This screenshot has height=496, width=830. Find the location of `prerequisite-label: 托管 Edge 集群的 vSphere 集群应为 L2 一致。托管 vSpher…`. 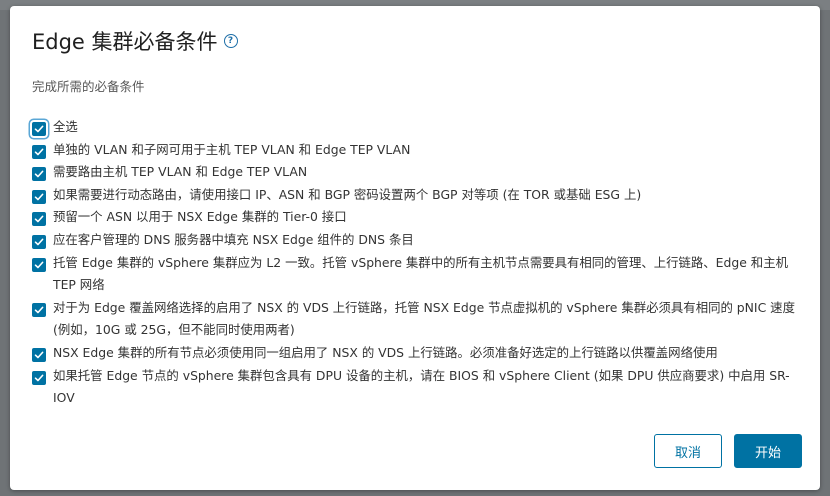

prerequisite-label: 托管 Edge 集群的 vSphere 集群应为 L2 一致。托管 vSpher… is located at coordinates (420, 273).